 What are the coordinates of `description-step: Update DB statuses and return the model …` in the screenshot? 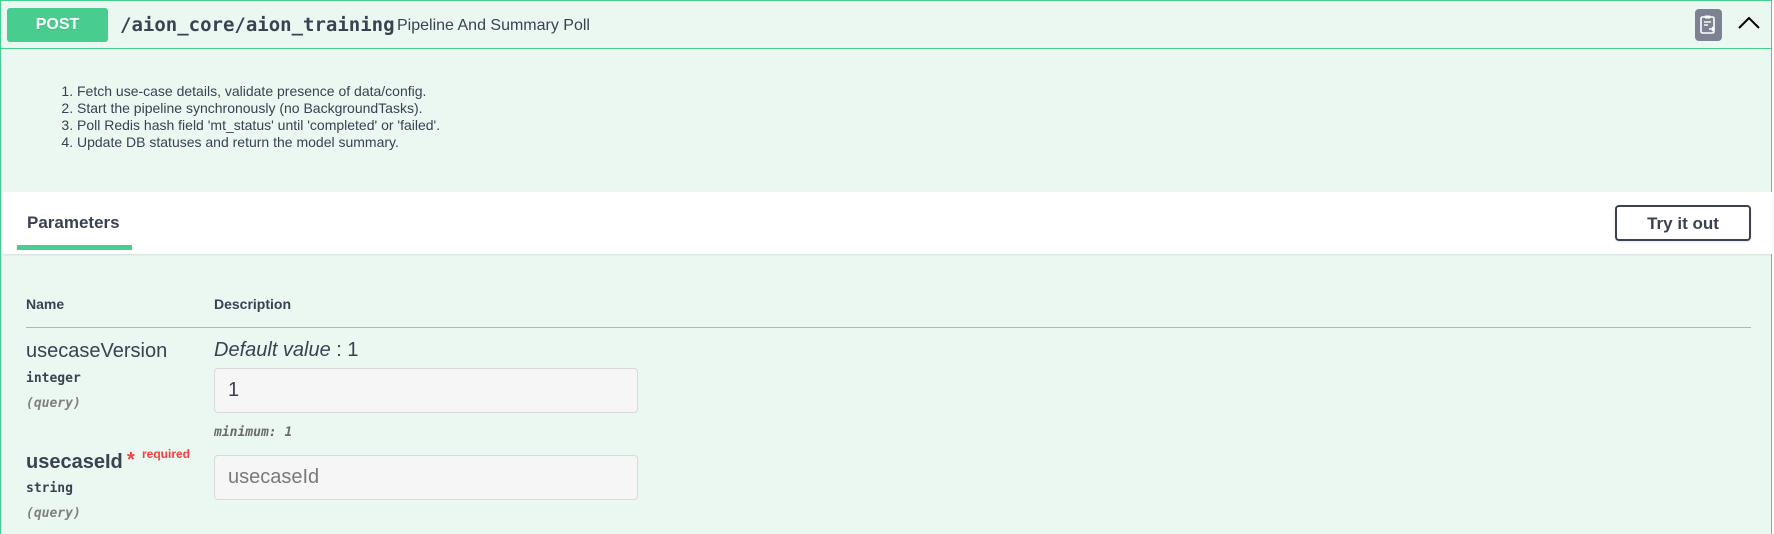 It's located at (258, 142).